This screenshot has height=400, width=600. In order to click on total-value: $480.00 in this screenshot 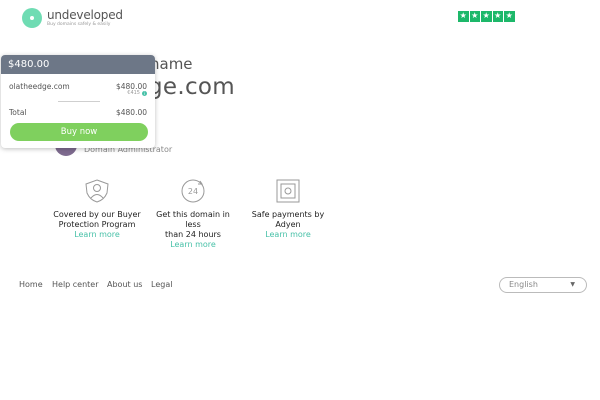, I will do `click(131, 112)`.